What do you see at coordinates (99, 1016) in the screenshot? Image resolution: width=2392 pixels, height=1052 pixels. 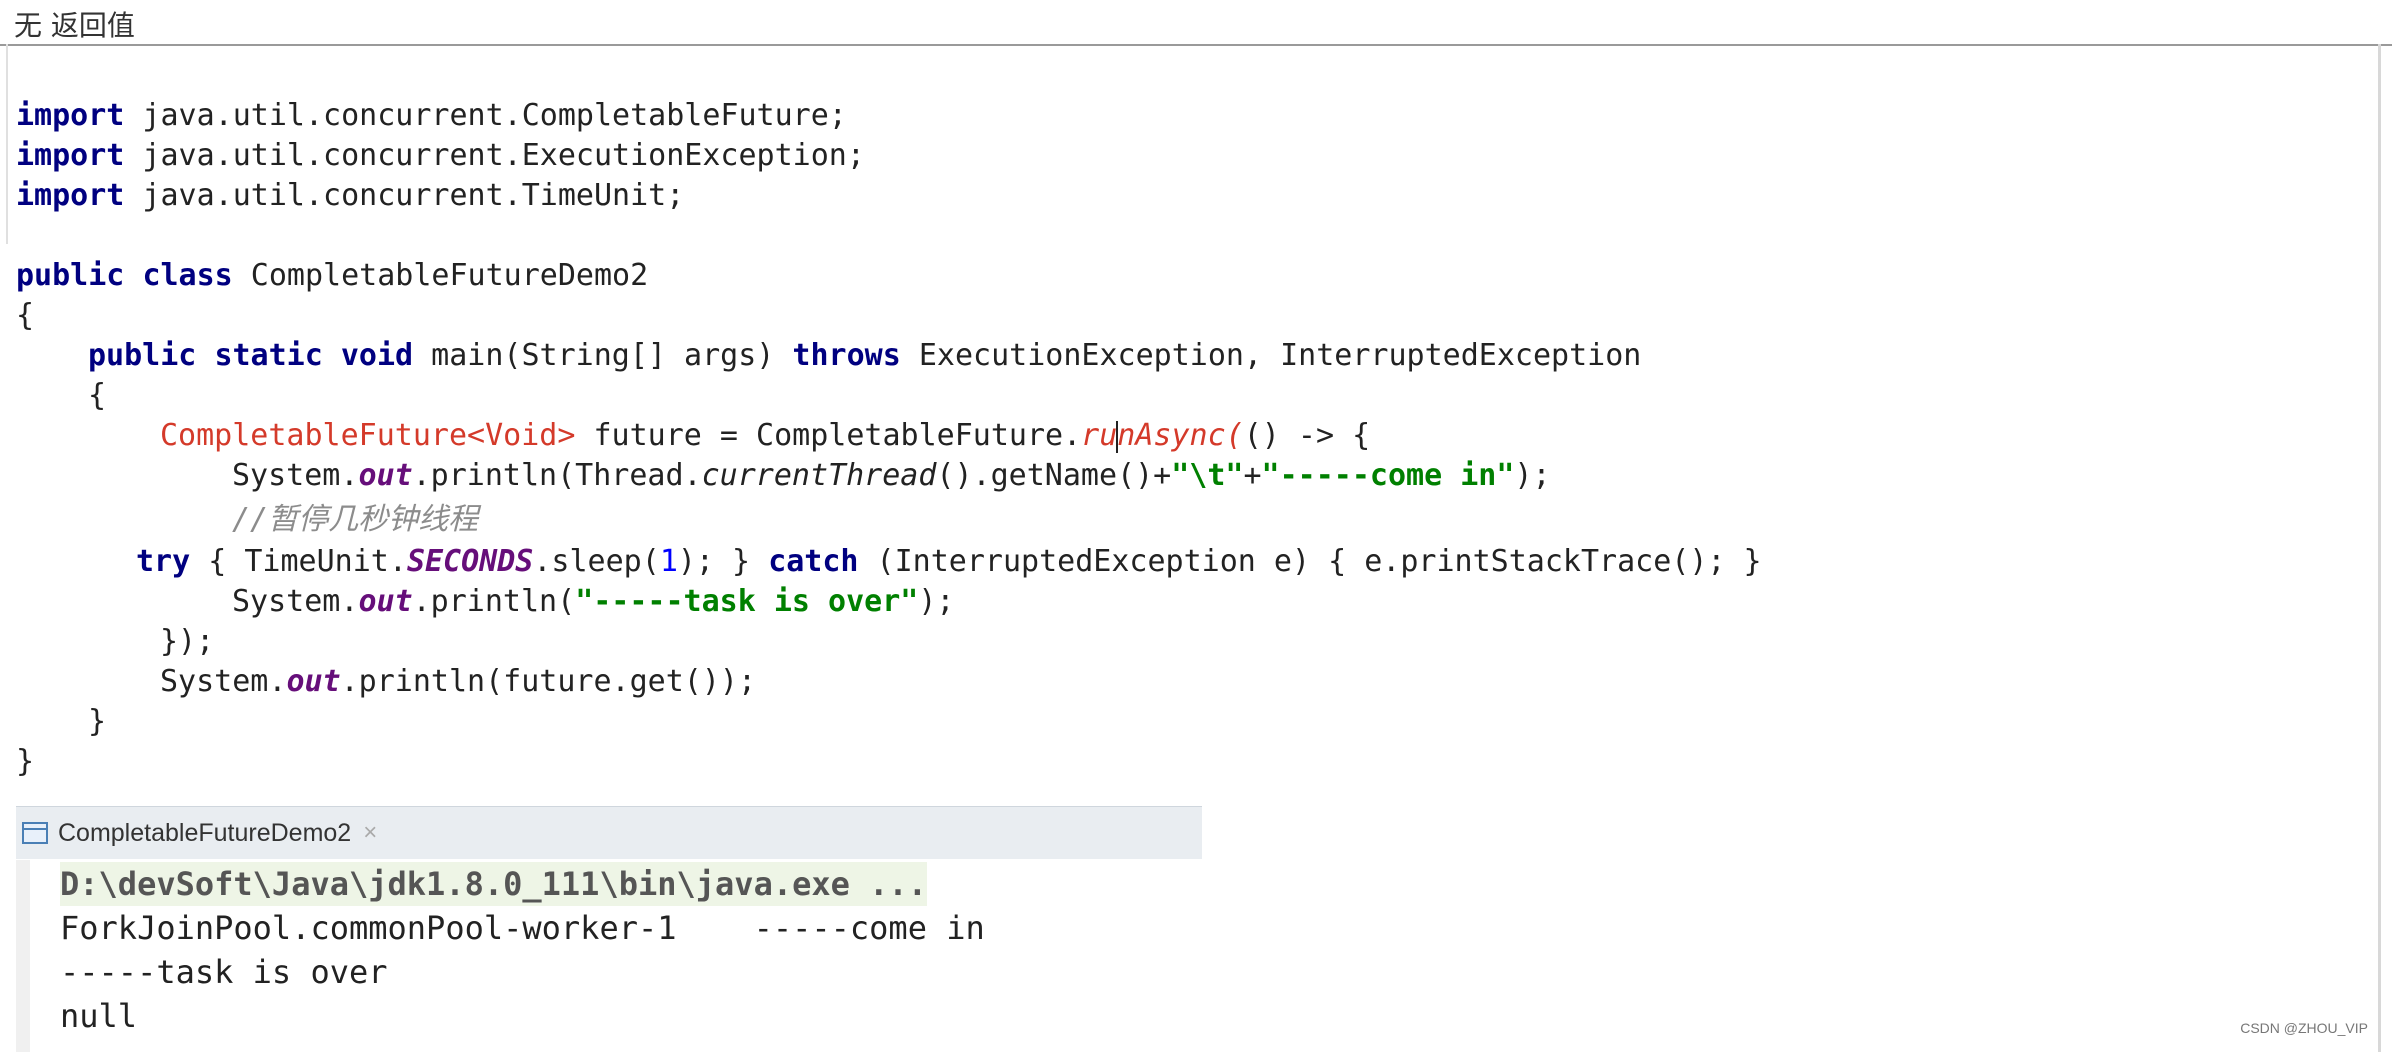 I see `console-line-null: null` at bounding box center [99, 1016].